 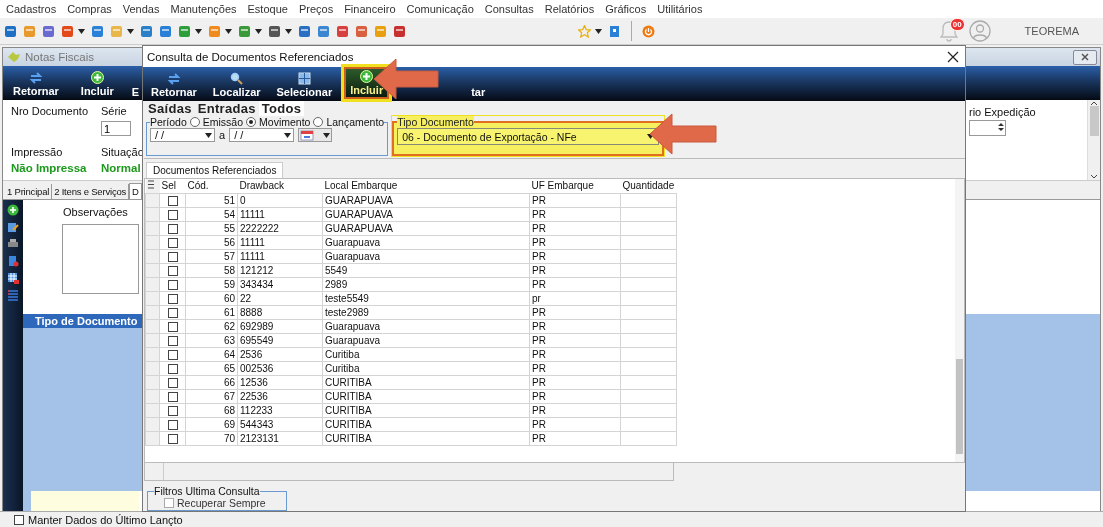 I want to click on toolbar-button: E, so click(x=135, y=85).